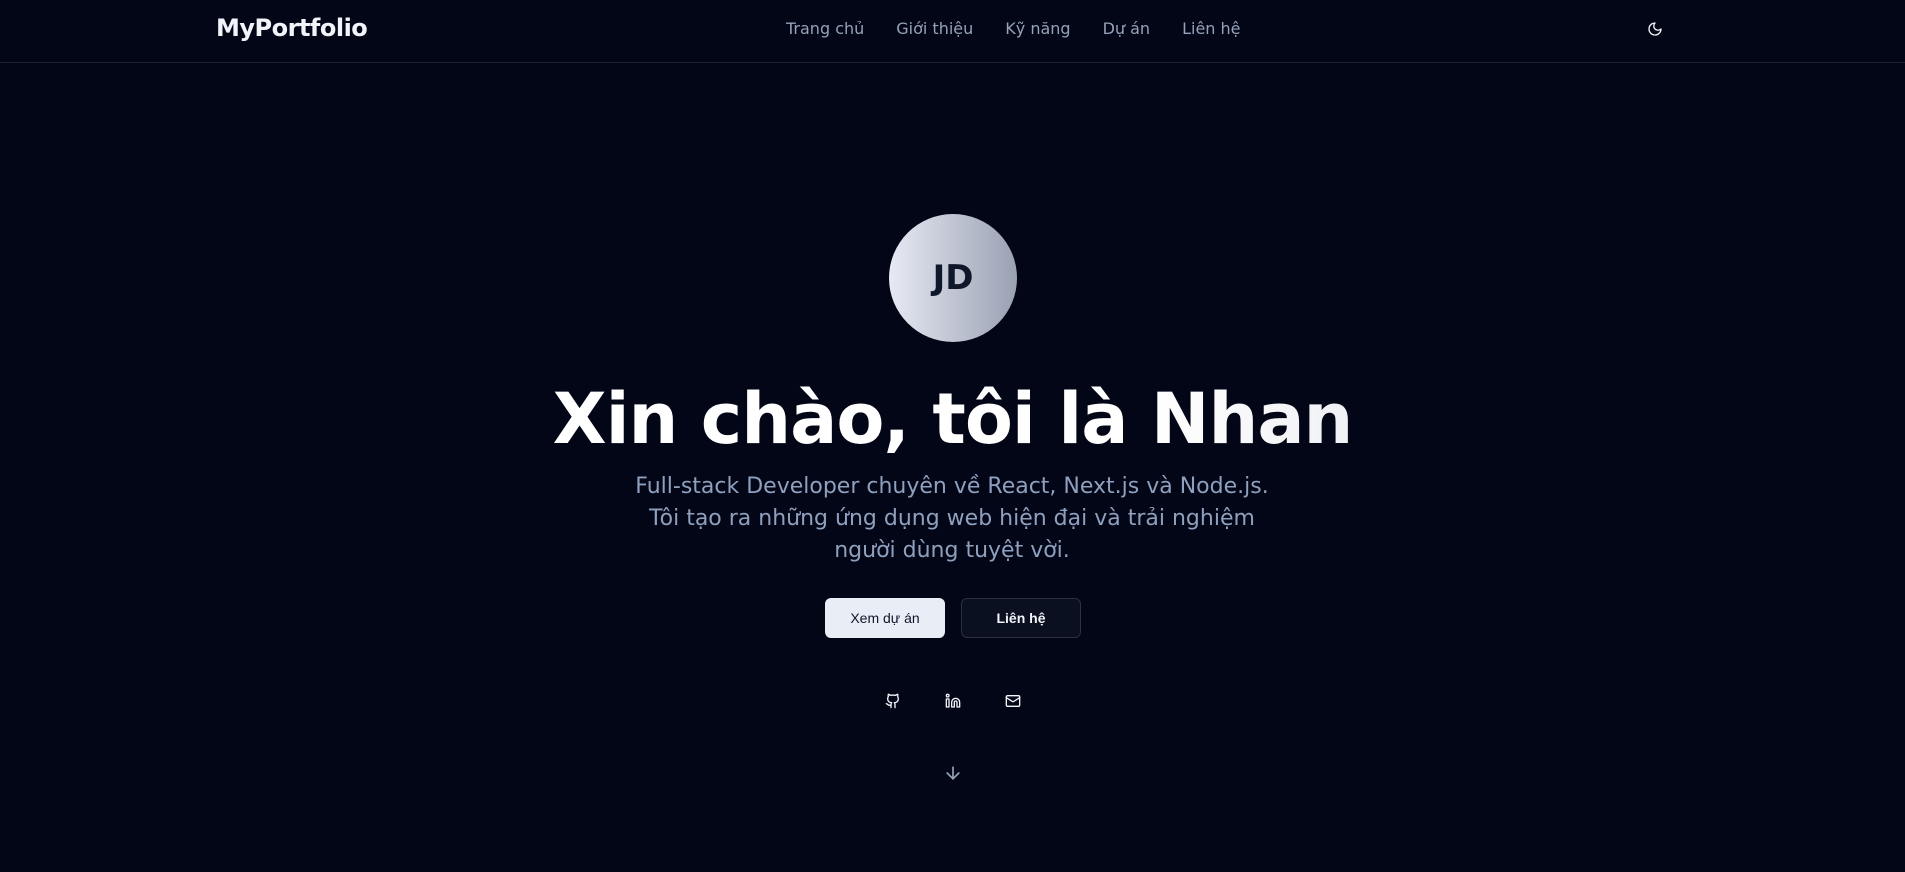 The image size is (1905, 872). I want to click on theme-toggle-button, so click(1655, 29).